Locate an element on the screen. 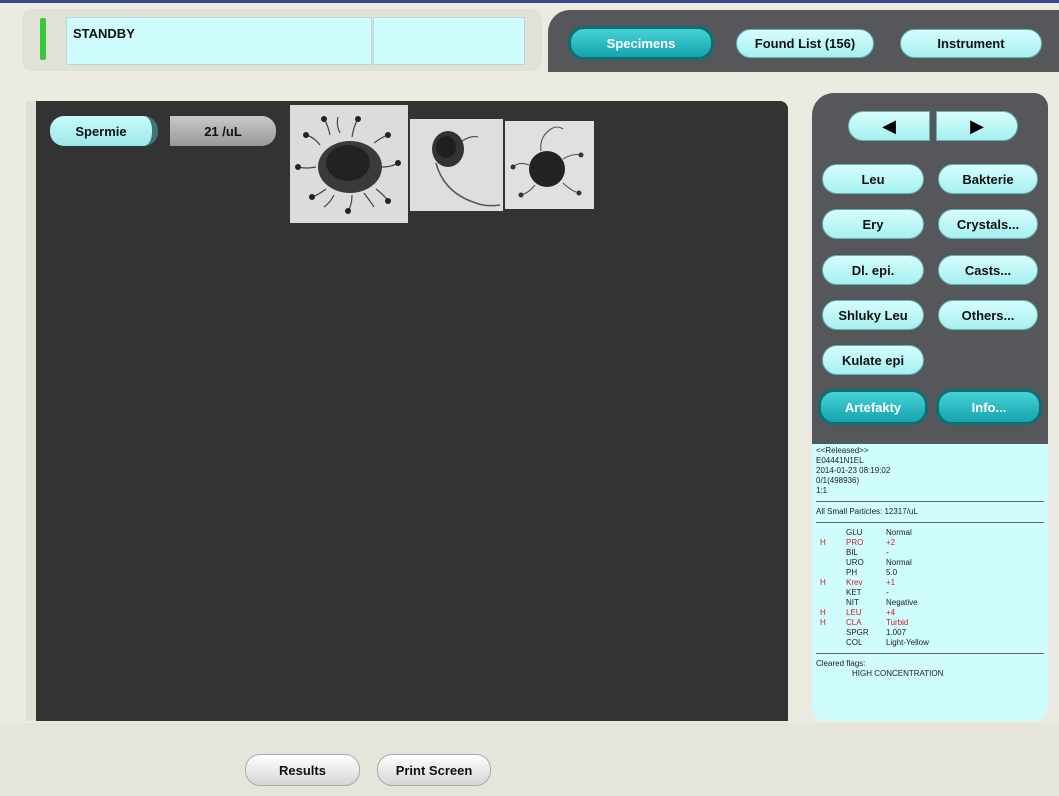 The width and height of the screenshot is (1059, 796). urine-name: KET is located at coordinates (854, 592).